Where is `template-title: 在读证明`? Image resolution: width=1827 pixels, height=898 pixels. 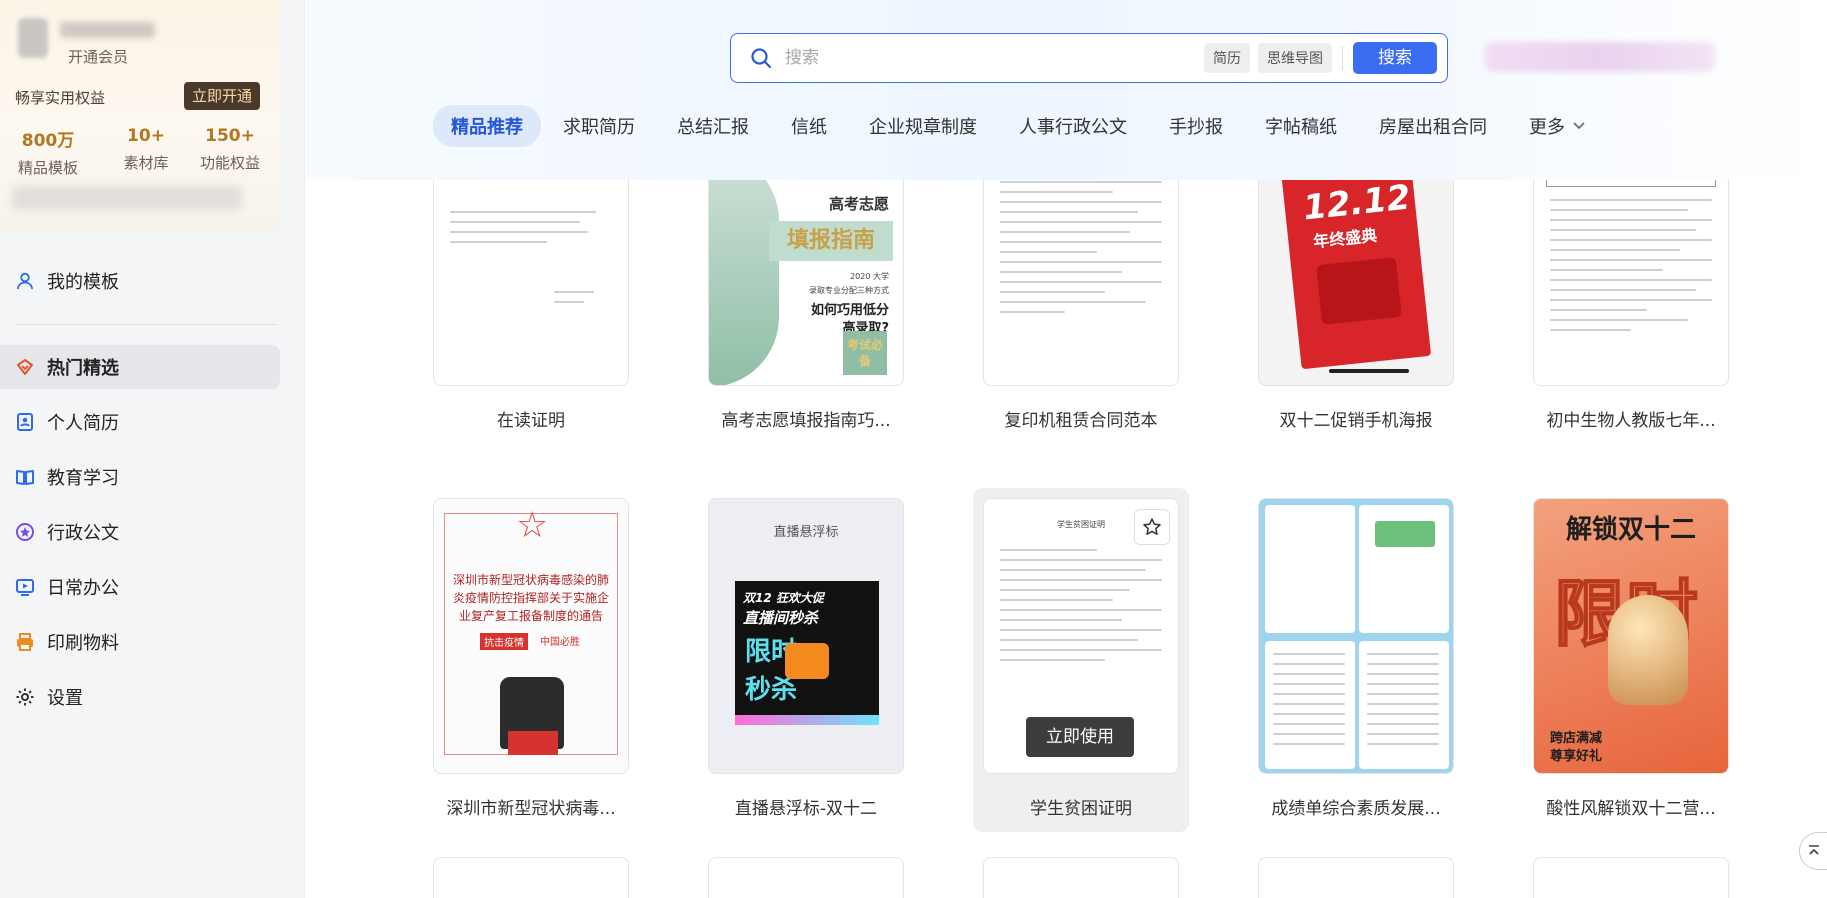 template-title: 在读证明 is located at coordinates (531, 418).